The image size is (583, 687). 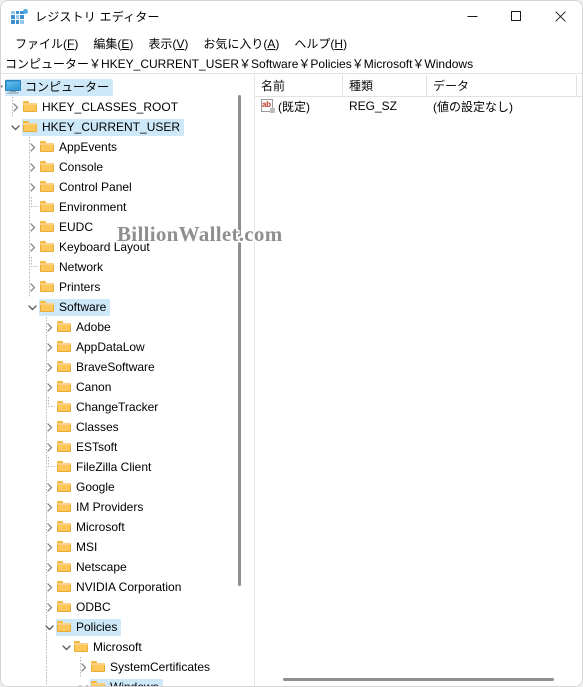 I want to click on tree-item-label-wrap: Policies, so click(x=89, y=627).